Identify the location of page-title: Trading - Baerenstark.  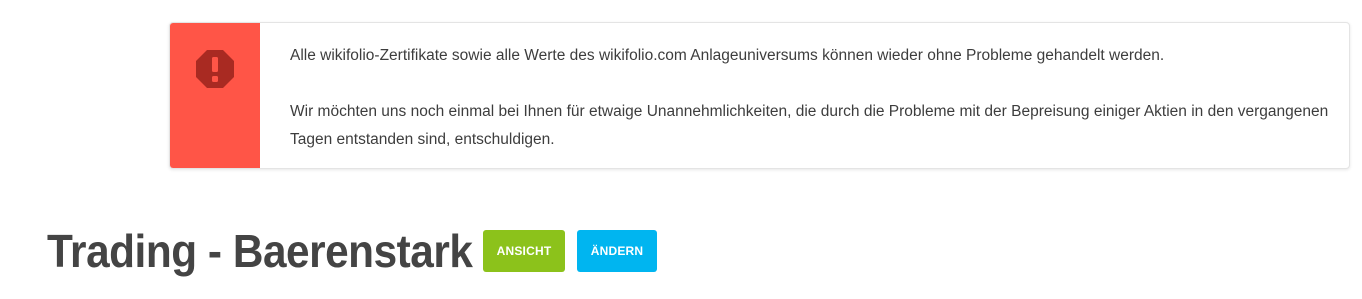
(260, 251).